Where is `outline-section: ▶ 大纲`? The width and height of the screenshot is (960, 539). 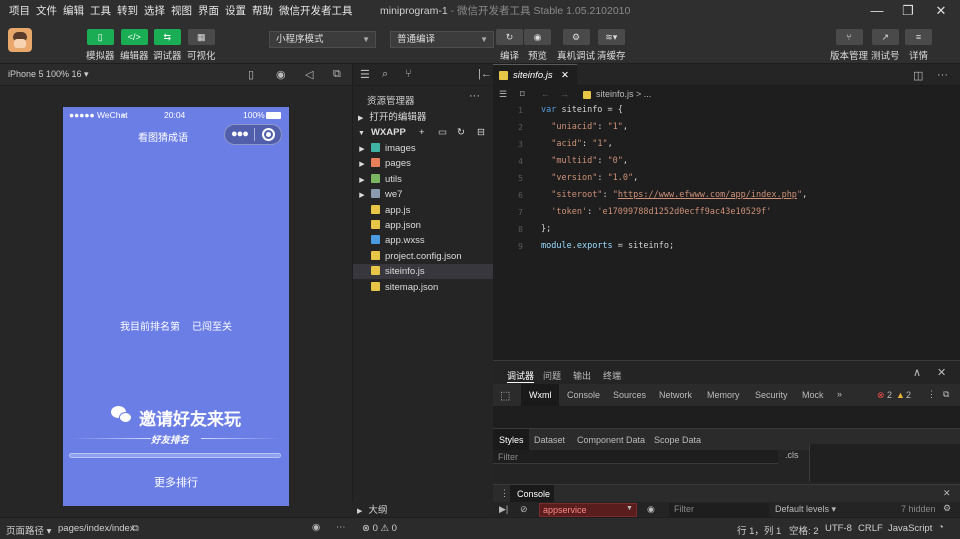 outline-section: ▶ 大纲 is located at coordinates (422, 509).